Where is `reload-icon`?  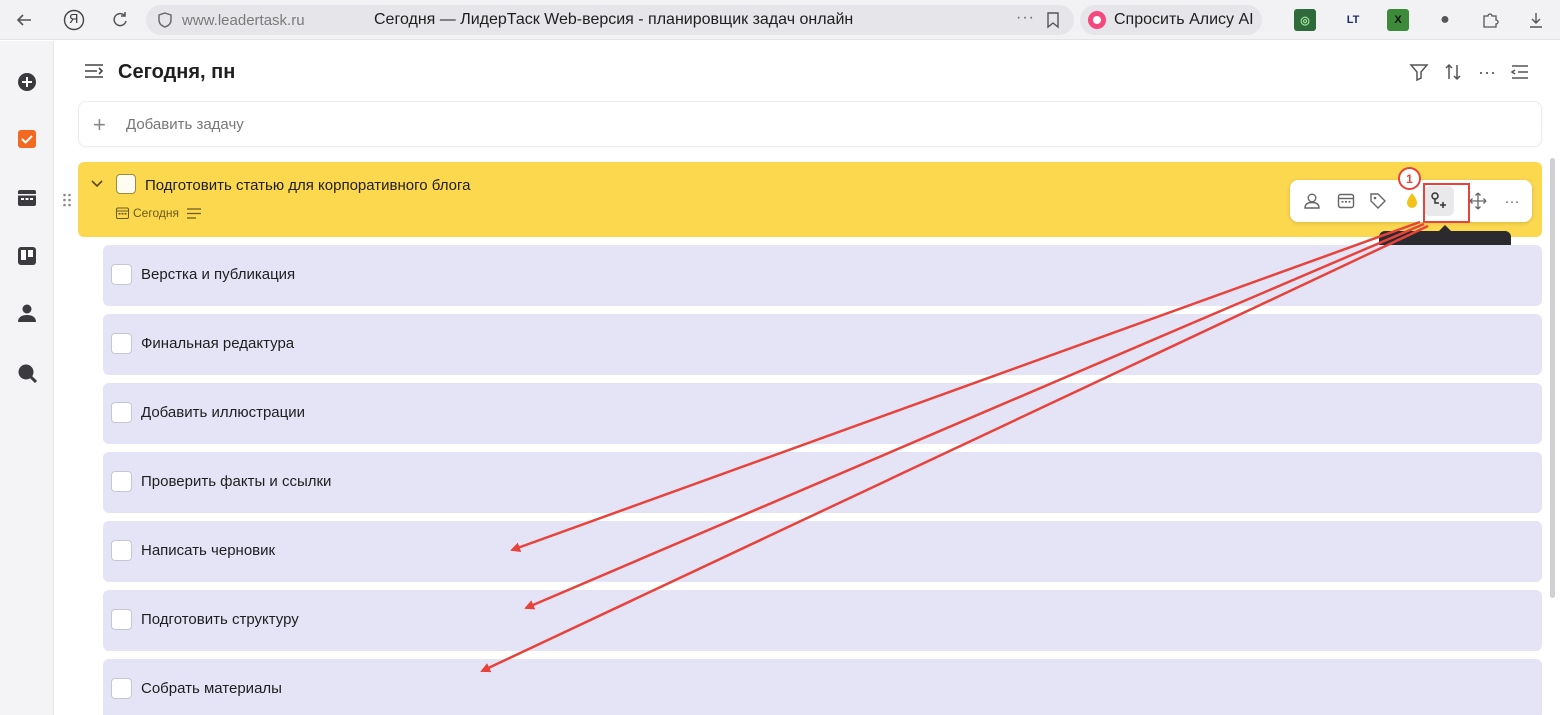 reload-icon is located at coordinates (120, 20).